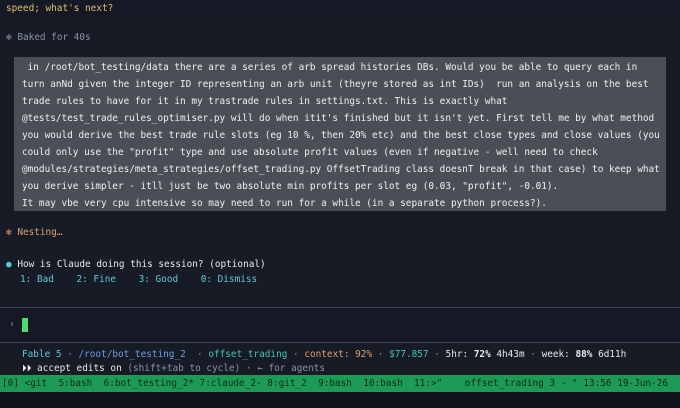  What do you see at coordinates (12, 324) in the screenshot?
I see `prompt-chevron-icon: ›` at bounding box center [12, 324].